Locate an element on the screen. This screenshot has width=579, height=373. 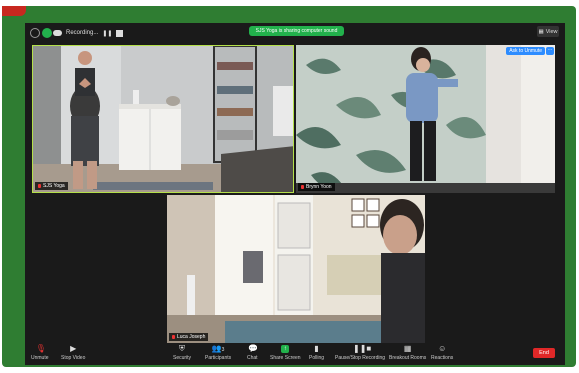
share-screen-icon: ↑ is located at coordinates (285, 349).